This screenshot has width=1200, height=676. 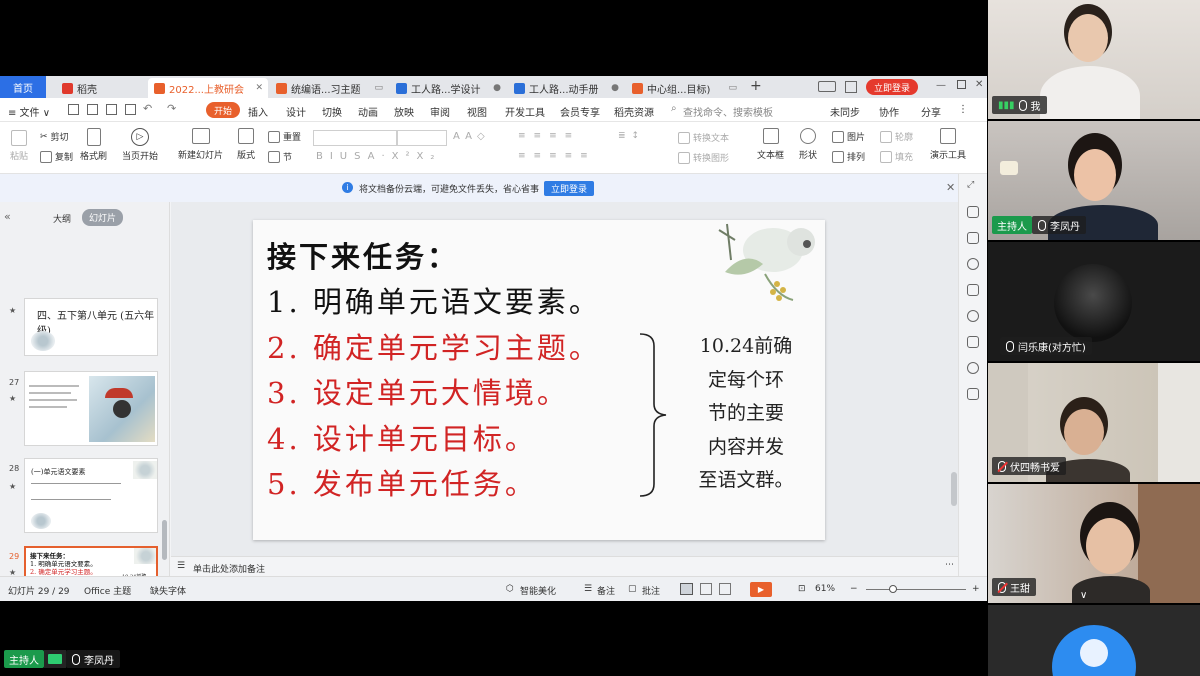 What do you see at coordinates (538, 590) in the screenshot?
I see `smart-beautify: 智能美化` at bounding box center [538, 590].